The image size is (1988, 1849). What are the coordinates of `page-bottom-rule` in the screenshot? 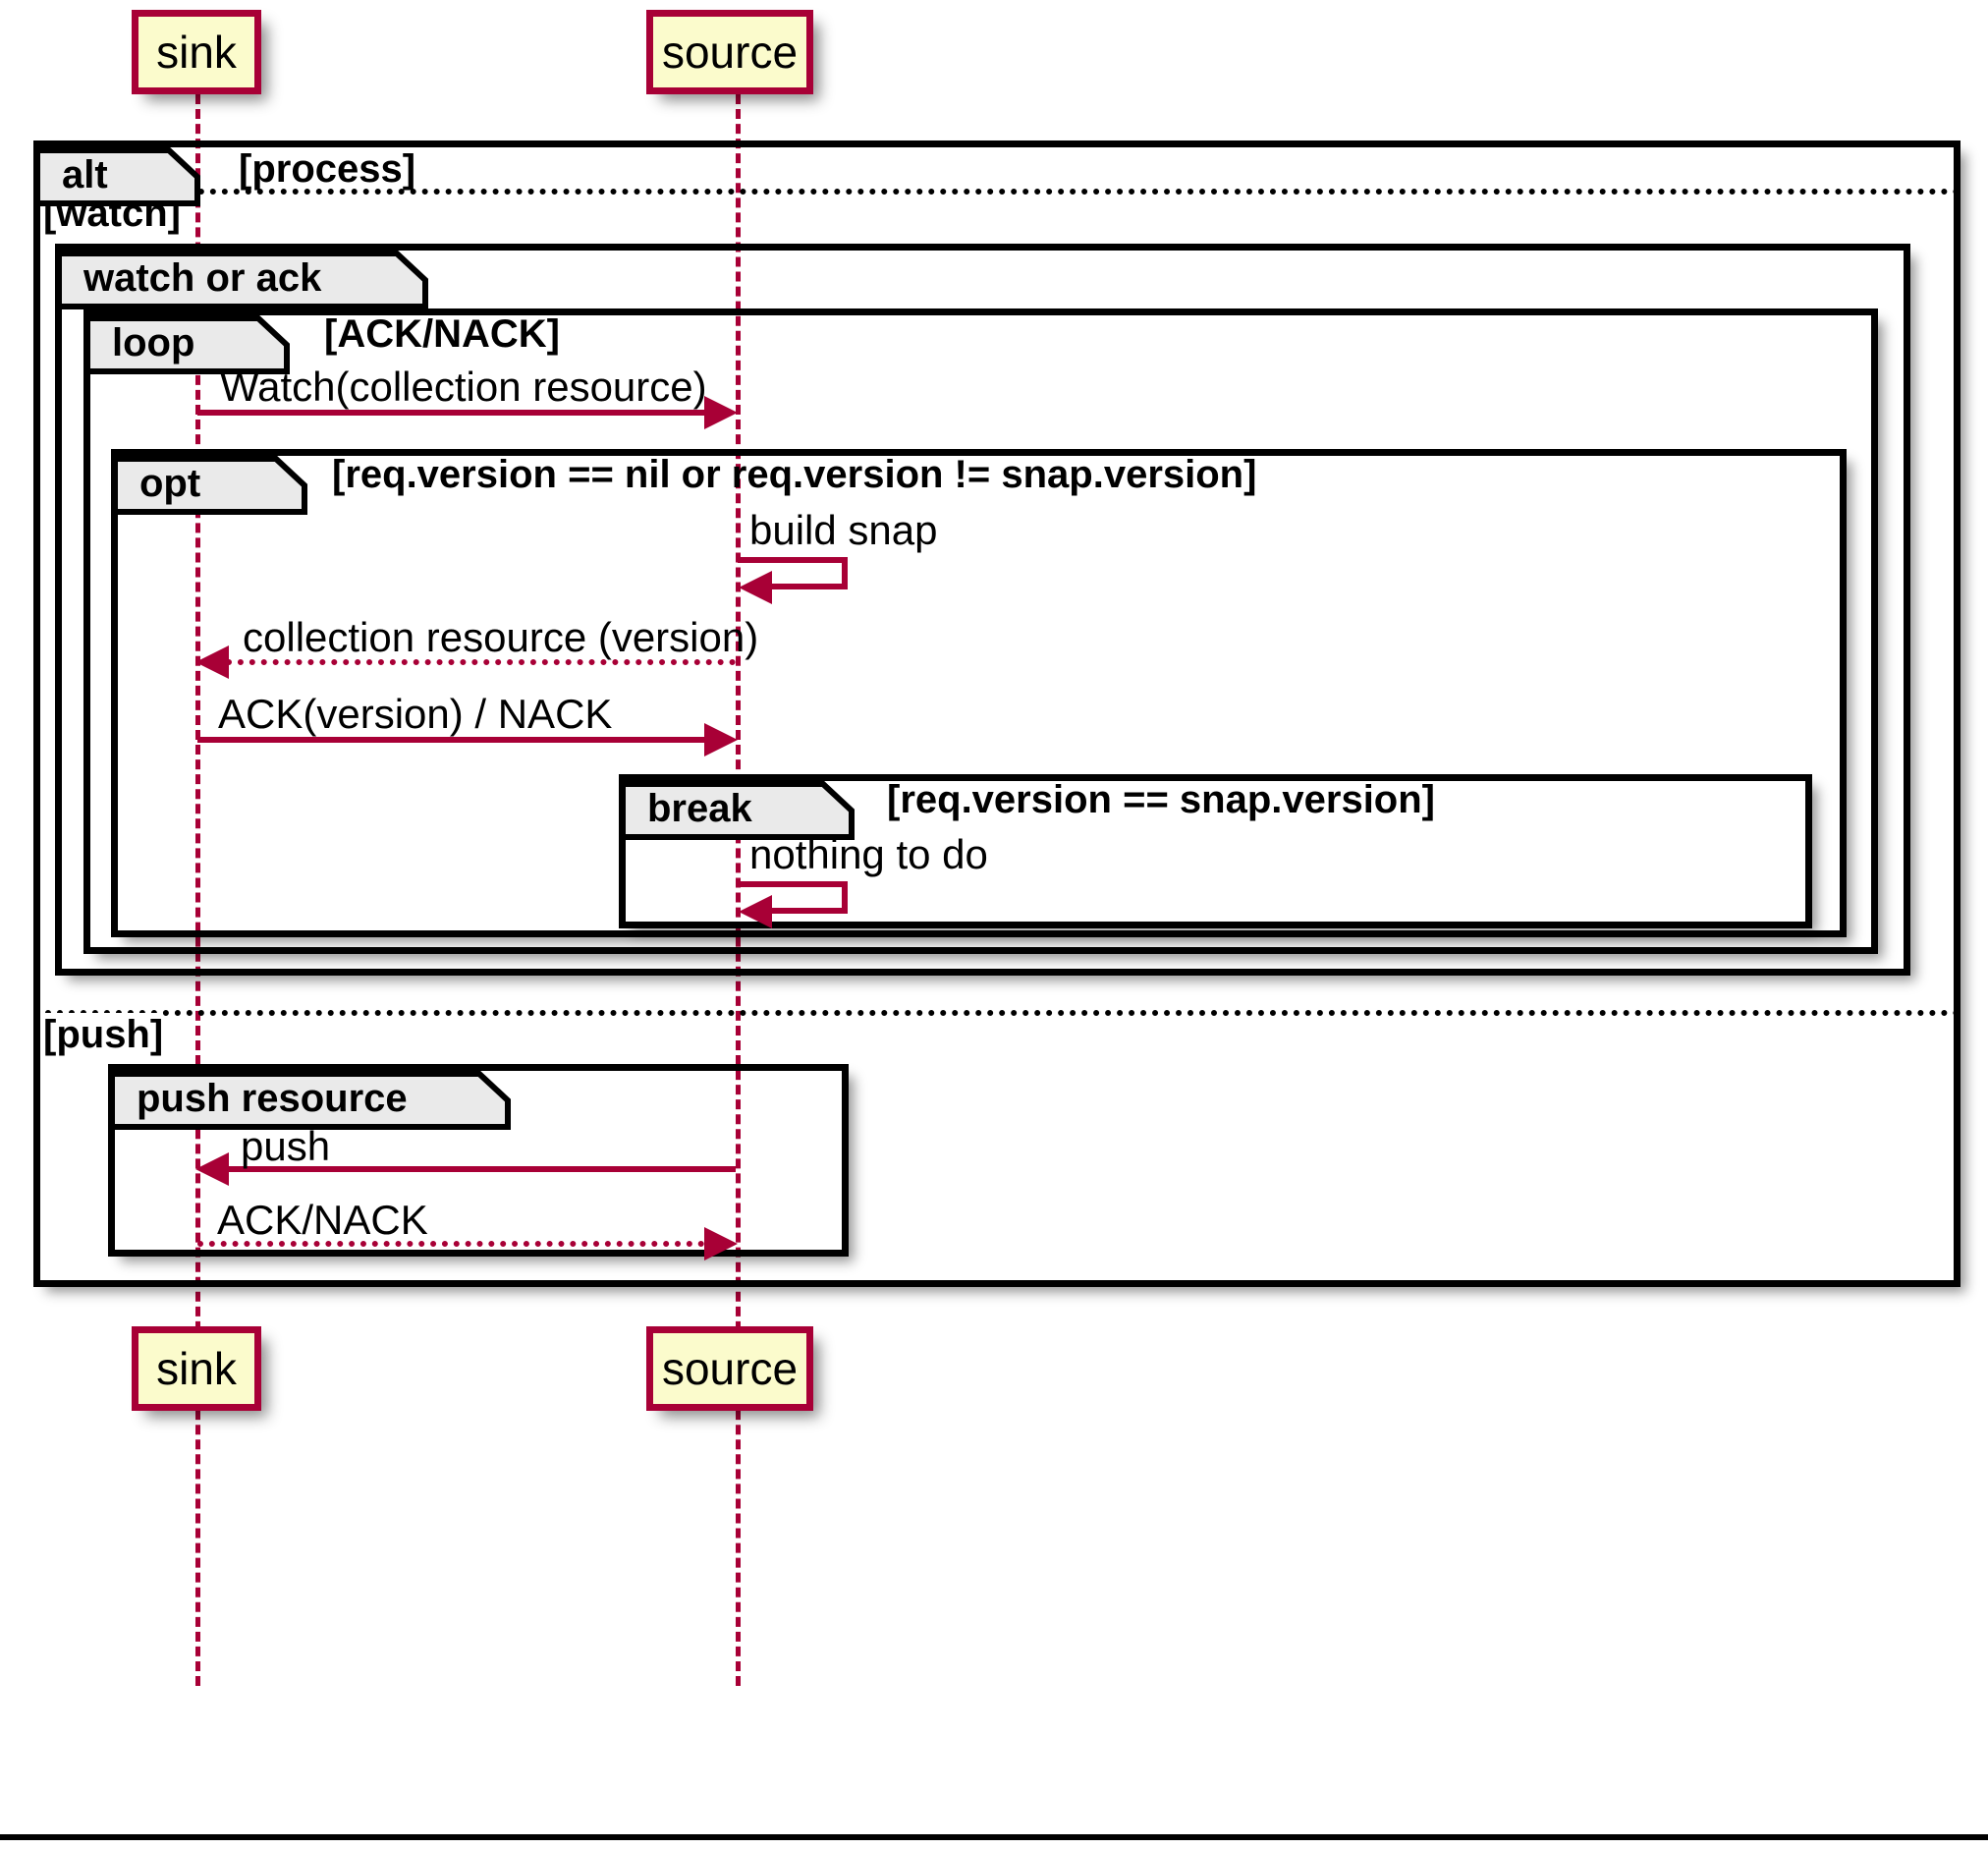 It's located at (994, 1837).